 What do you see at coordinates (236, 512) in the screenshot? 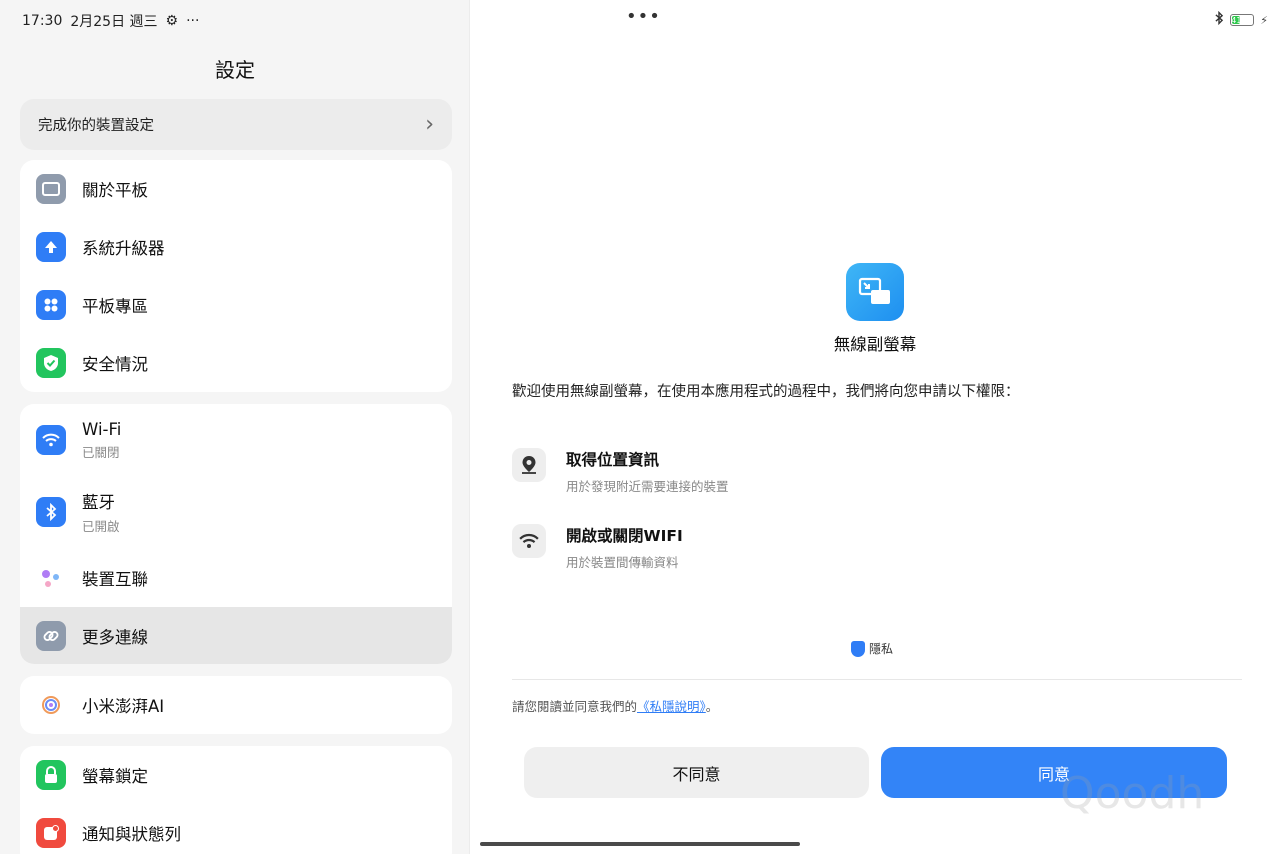
I see `sidebar-item-bluetooth: 藍牙 已開啟` at bounding box center [236, 512].